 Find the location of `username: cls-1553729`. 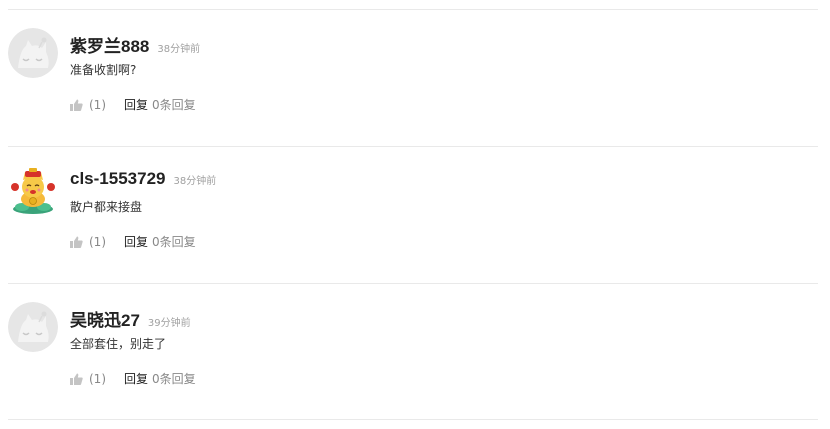

username: cls-1553729 is located at coordinates (117, 179).